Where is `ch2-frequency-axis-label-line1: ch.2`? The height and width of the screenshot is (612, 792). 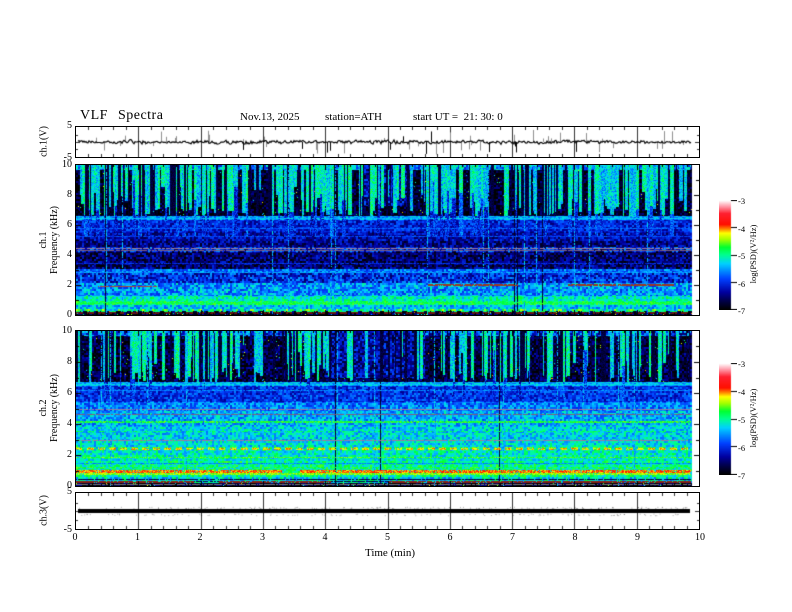 ch2-frequency-axis-label-line1: ch.2 is located at coordinates (43, 408).